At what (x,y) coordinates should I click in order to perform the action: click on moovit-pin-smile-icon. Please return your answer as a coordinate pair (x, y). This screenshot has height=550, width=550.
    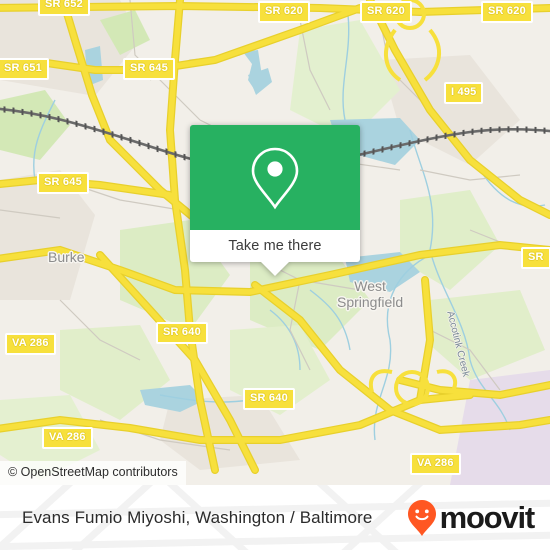
    Looking at the image, I should click on (421, 517).